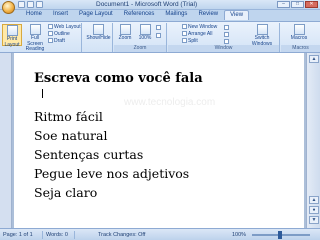 The height and width of the screenshot is (240, 320). Describe the element at coordinates (125, 38) in the screenshot. I see `zoom-label: Zoom` at that location.